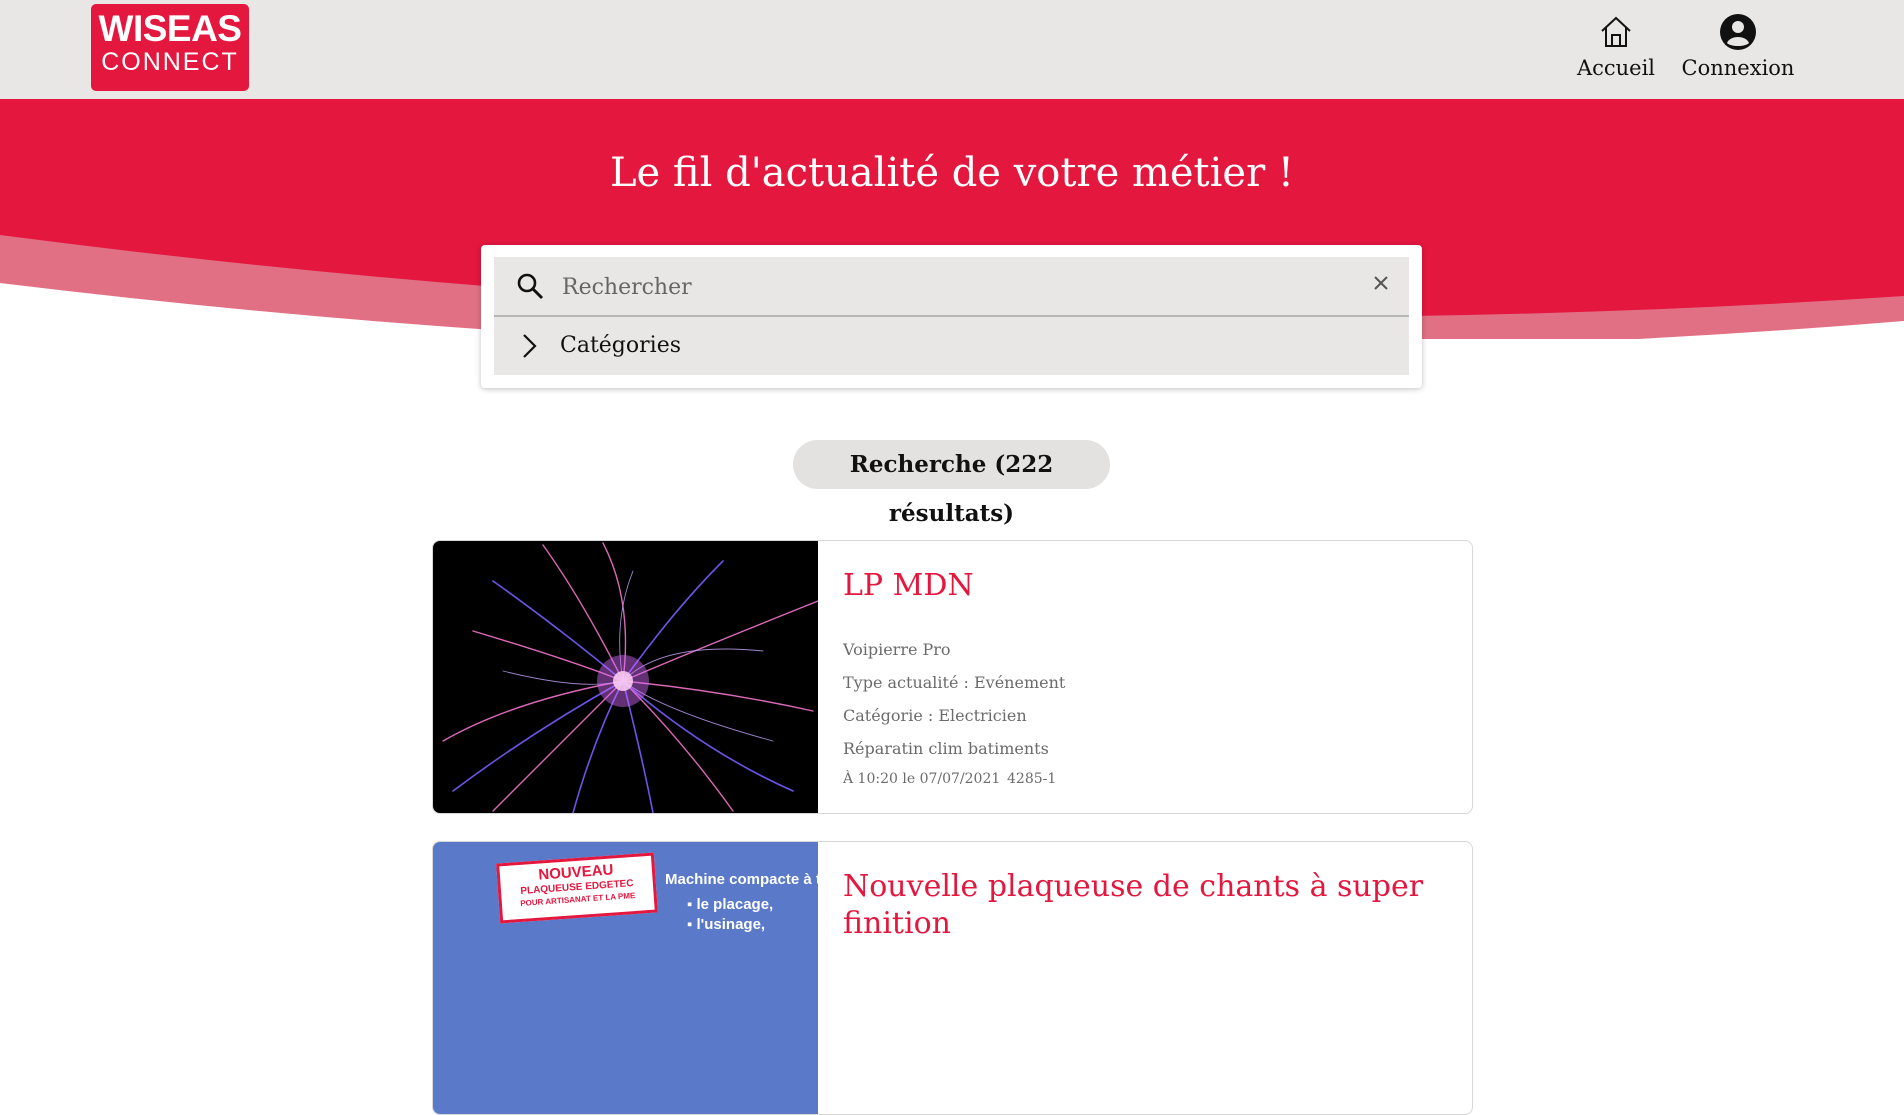  I want to click on home-icon, so click(1616, 34).